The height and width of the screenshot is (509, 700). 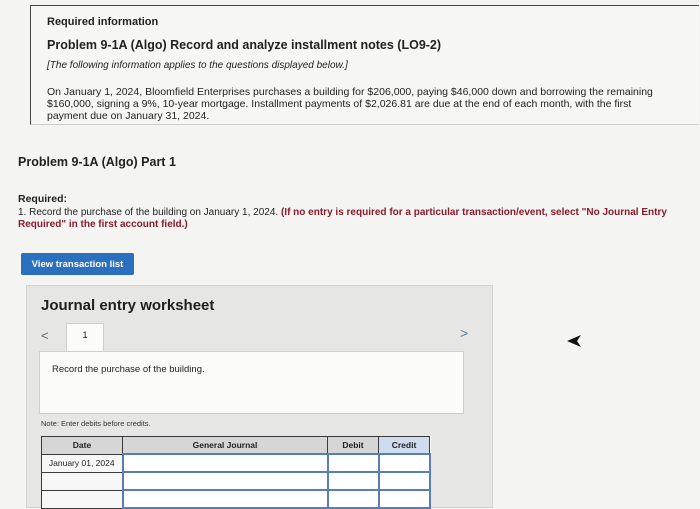 I want to click on table-header-row: Date General Journal Debit Credit, so click(x=235, y=445).